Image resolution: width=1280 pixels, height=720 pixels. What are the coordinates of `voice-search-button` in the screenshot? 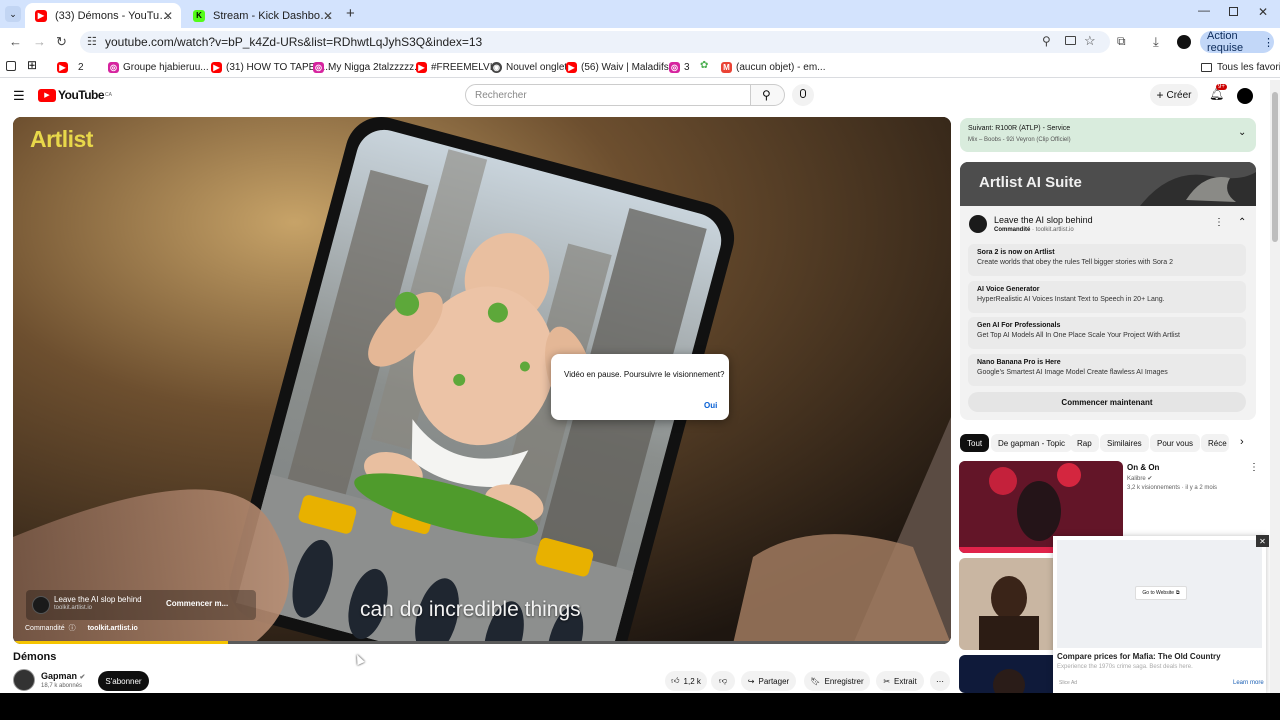 It's located at (803, 95).